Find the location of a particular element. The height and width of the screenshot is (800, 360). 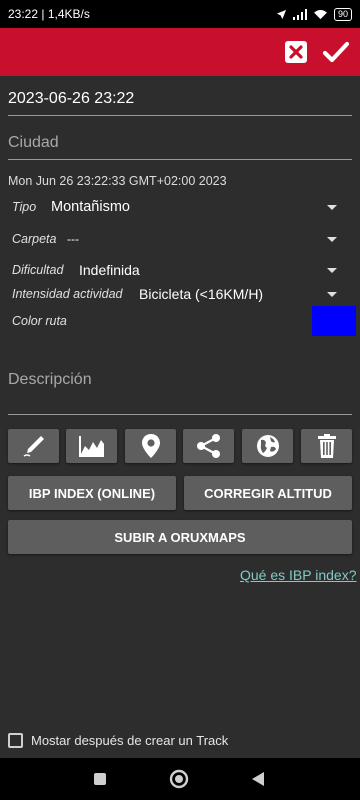

back-triangle-icon is located at coordinates (258, 779).